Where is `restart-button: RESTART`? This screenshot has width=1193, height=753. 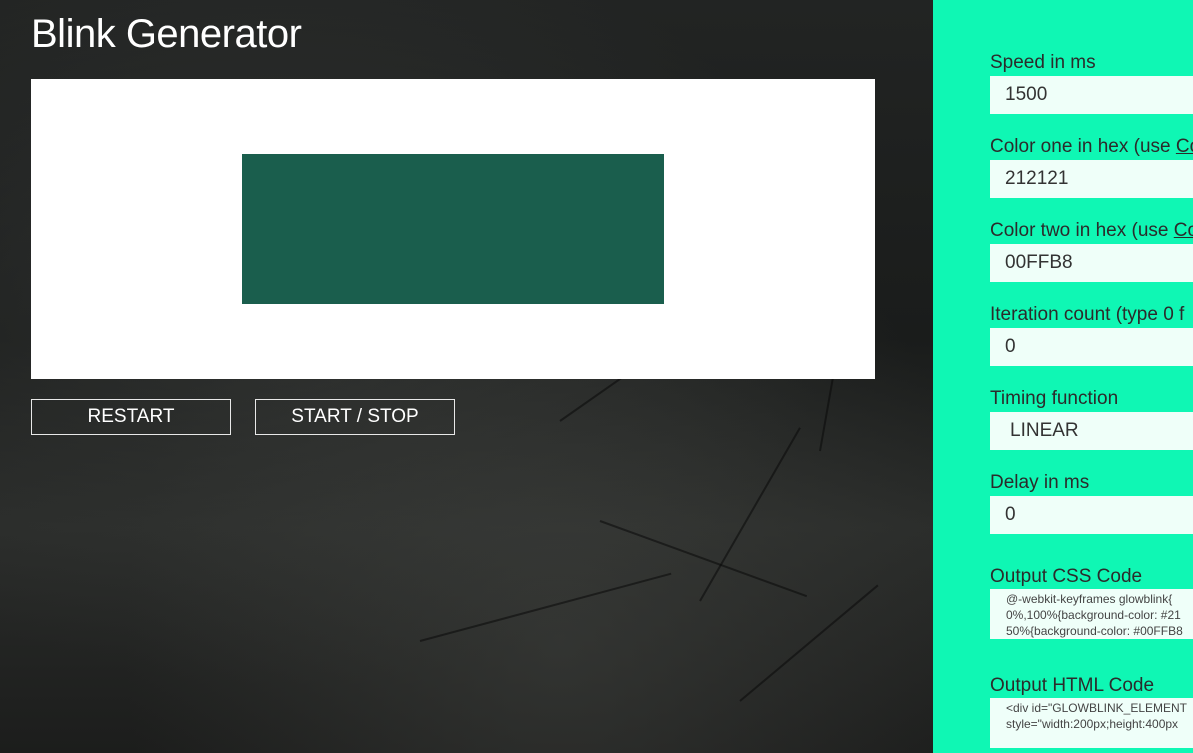
restart-button: RESTART is located at coordinates (131, 417).